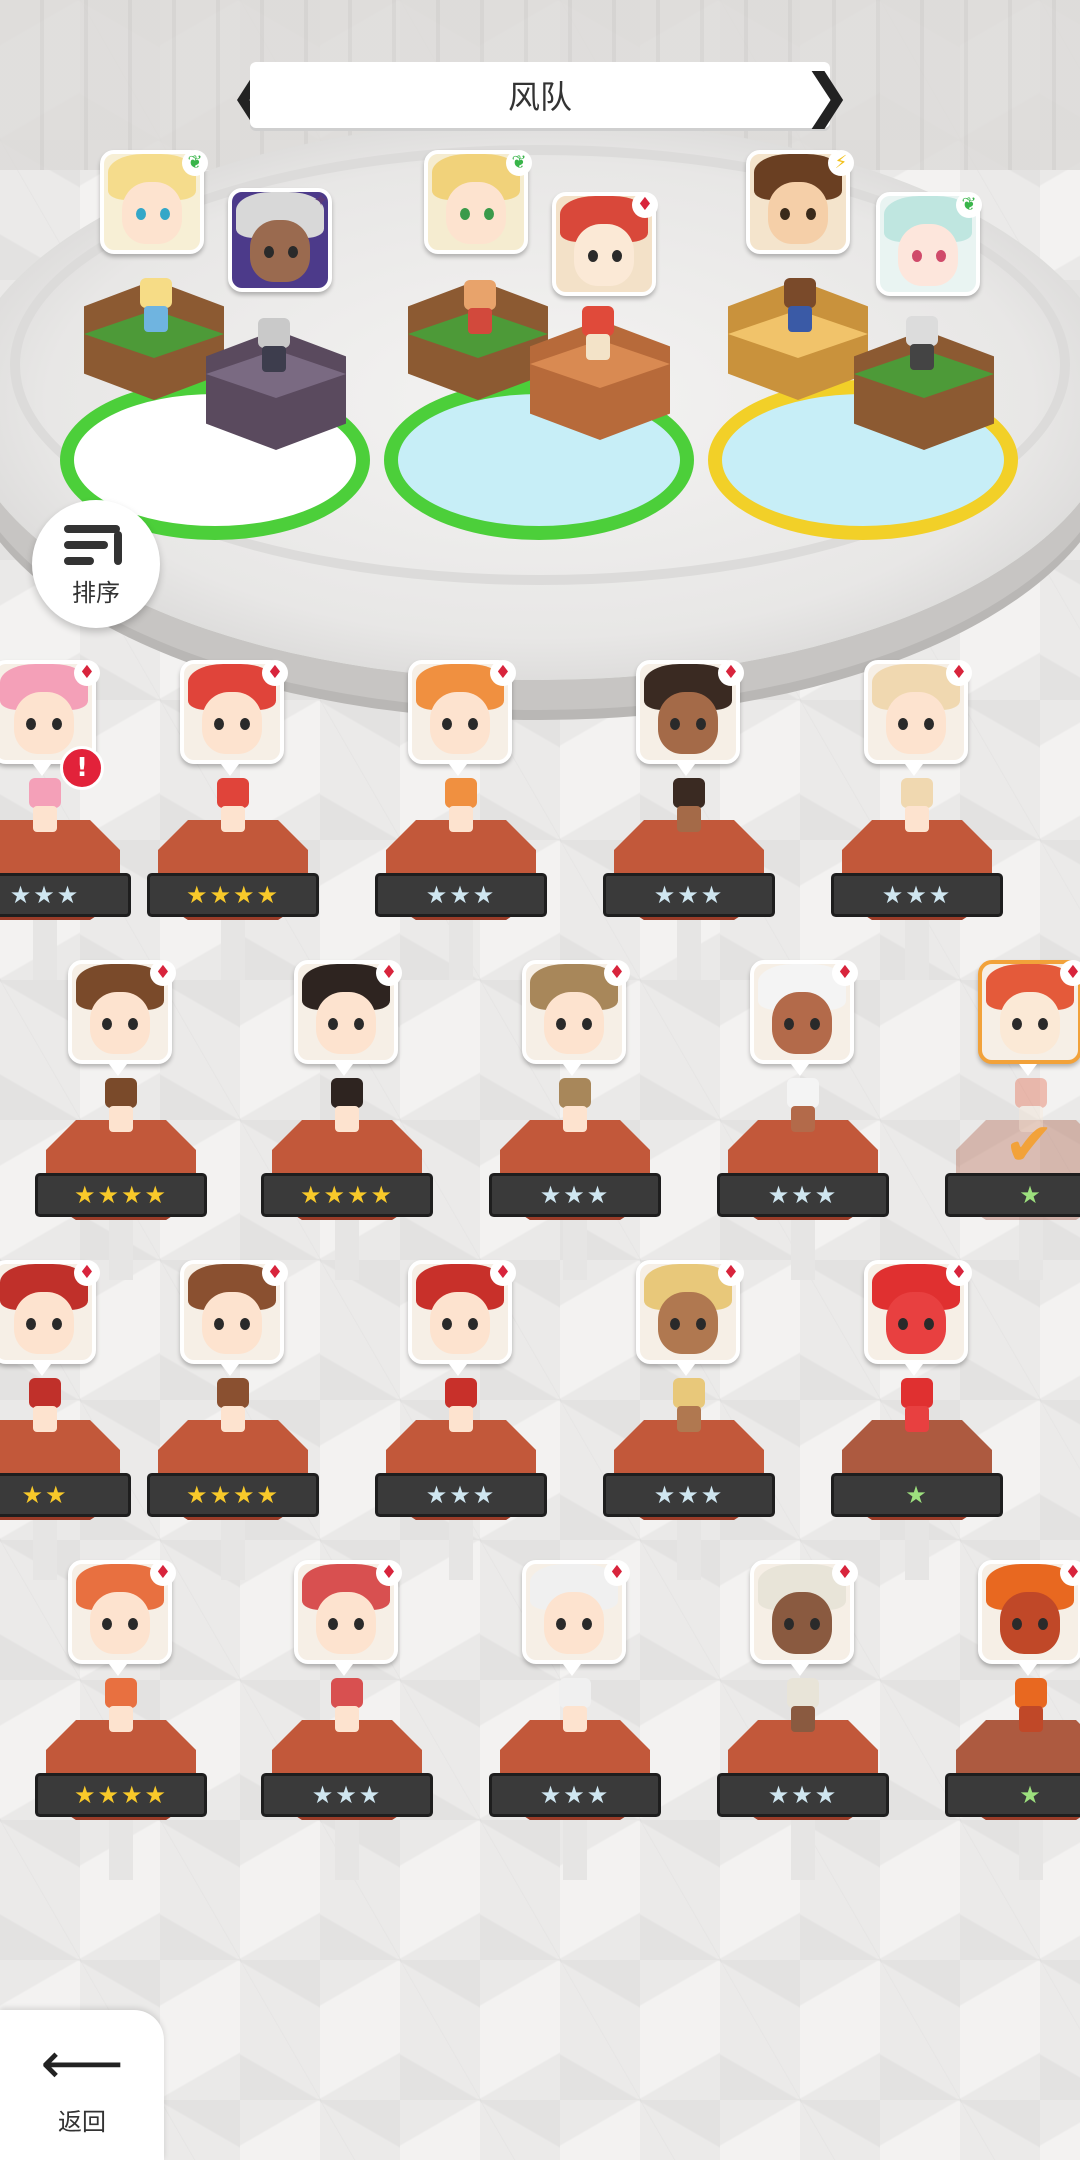 This screenshot has width=1080, height=2160. What do you see at coordinates (544, 360) in the screenshot?
I see `team-slot-2: ❦ ♦` at bounding box center [544, 360].